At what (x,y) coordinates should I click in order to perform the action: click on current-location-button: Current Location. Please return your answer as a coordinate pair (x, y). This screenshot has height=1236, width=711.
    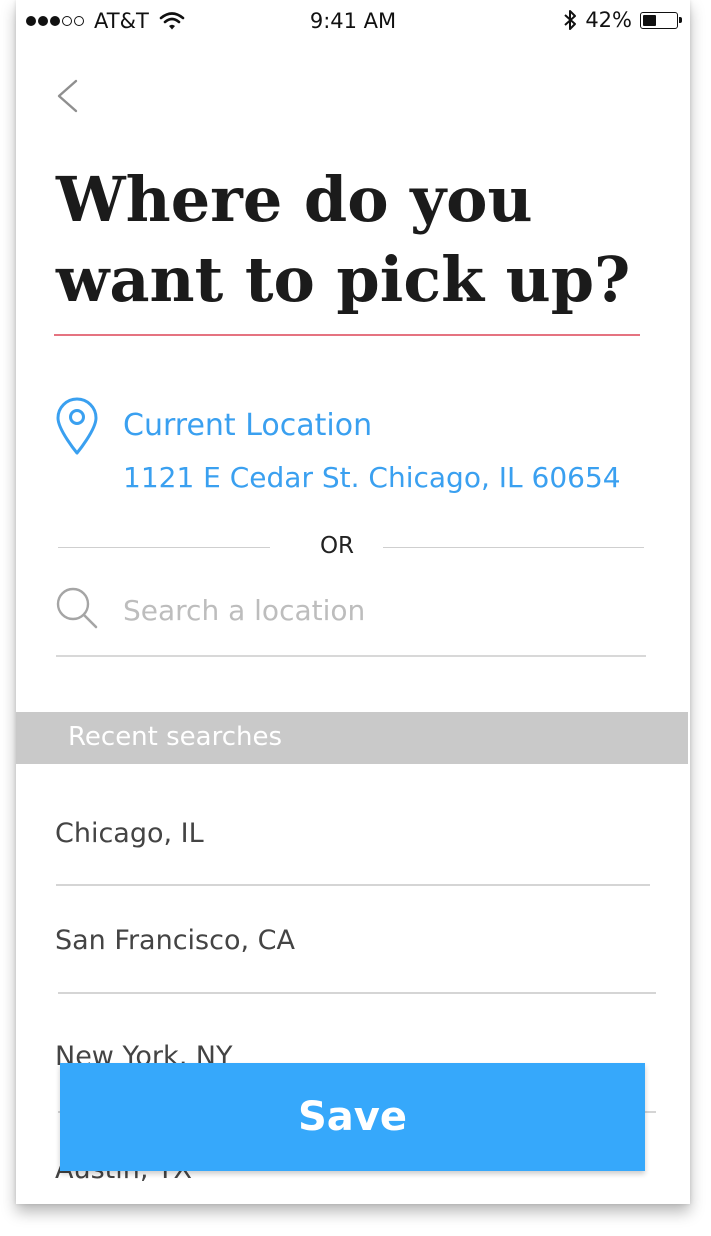
    Looking at the image, I should click on (247, 425).